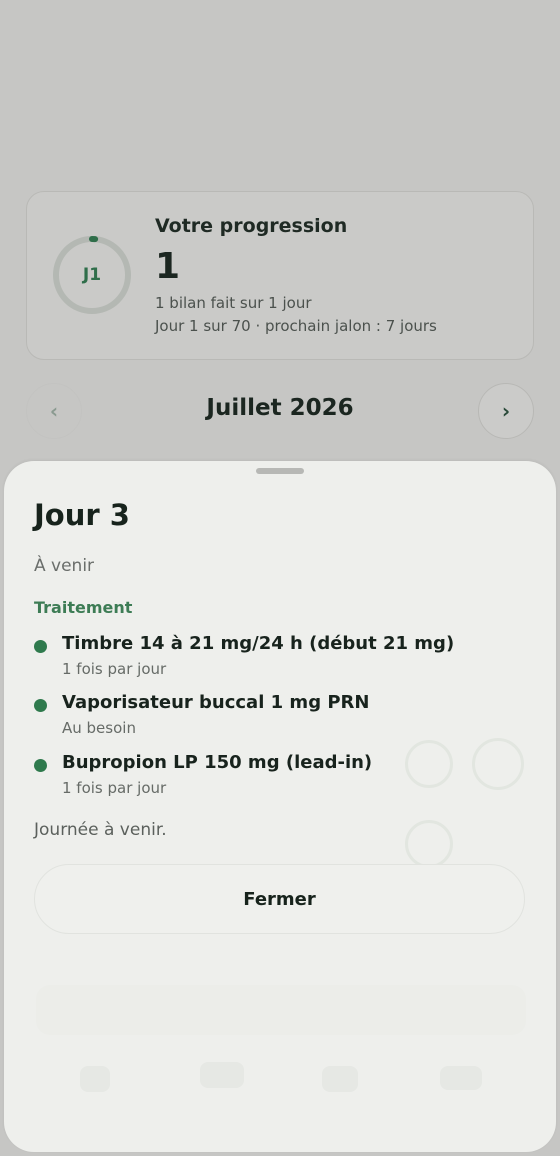 The height and width of the screenshot is (1156, 560). Describe the element at coordinates (296, 326) in the screenshot. I see `progress-detail: Jour 1 sur 70 · prochain jalon : 7 jours` at that location.